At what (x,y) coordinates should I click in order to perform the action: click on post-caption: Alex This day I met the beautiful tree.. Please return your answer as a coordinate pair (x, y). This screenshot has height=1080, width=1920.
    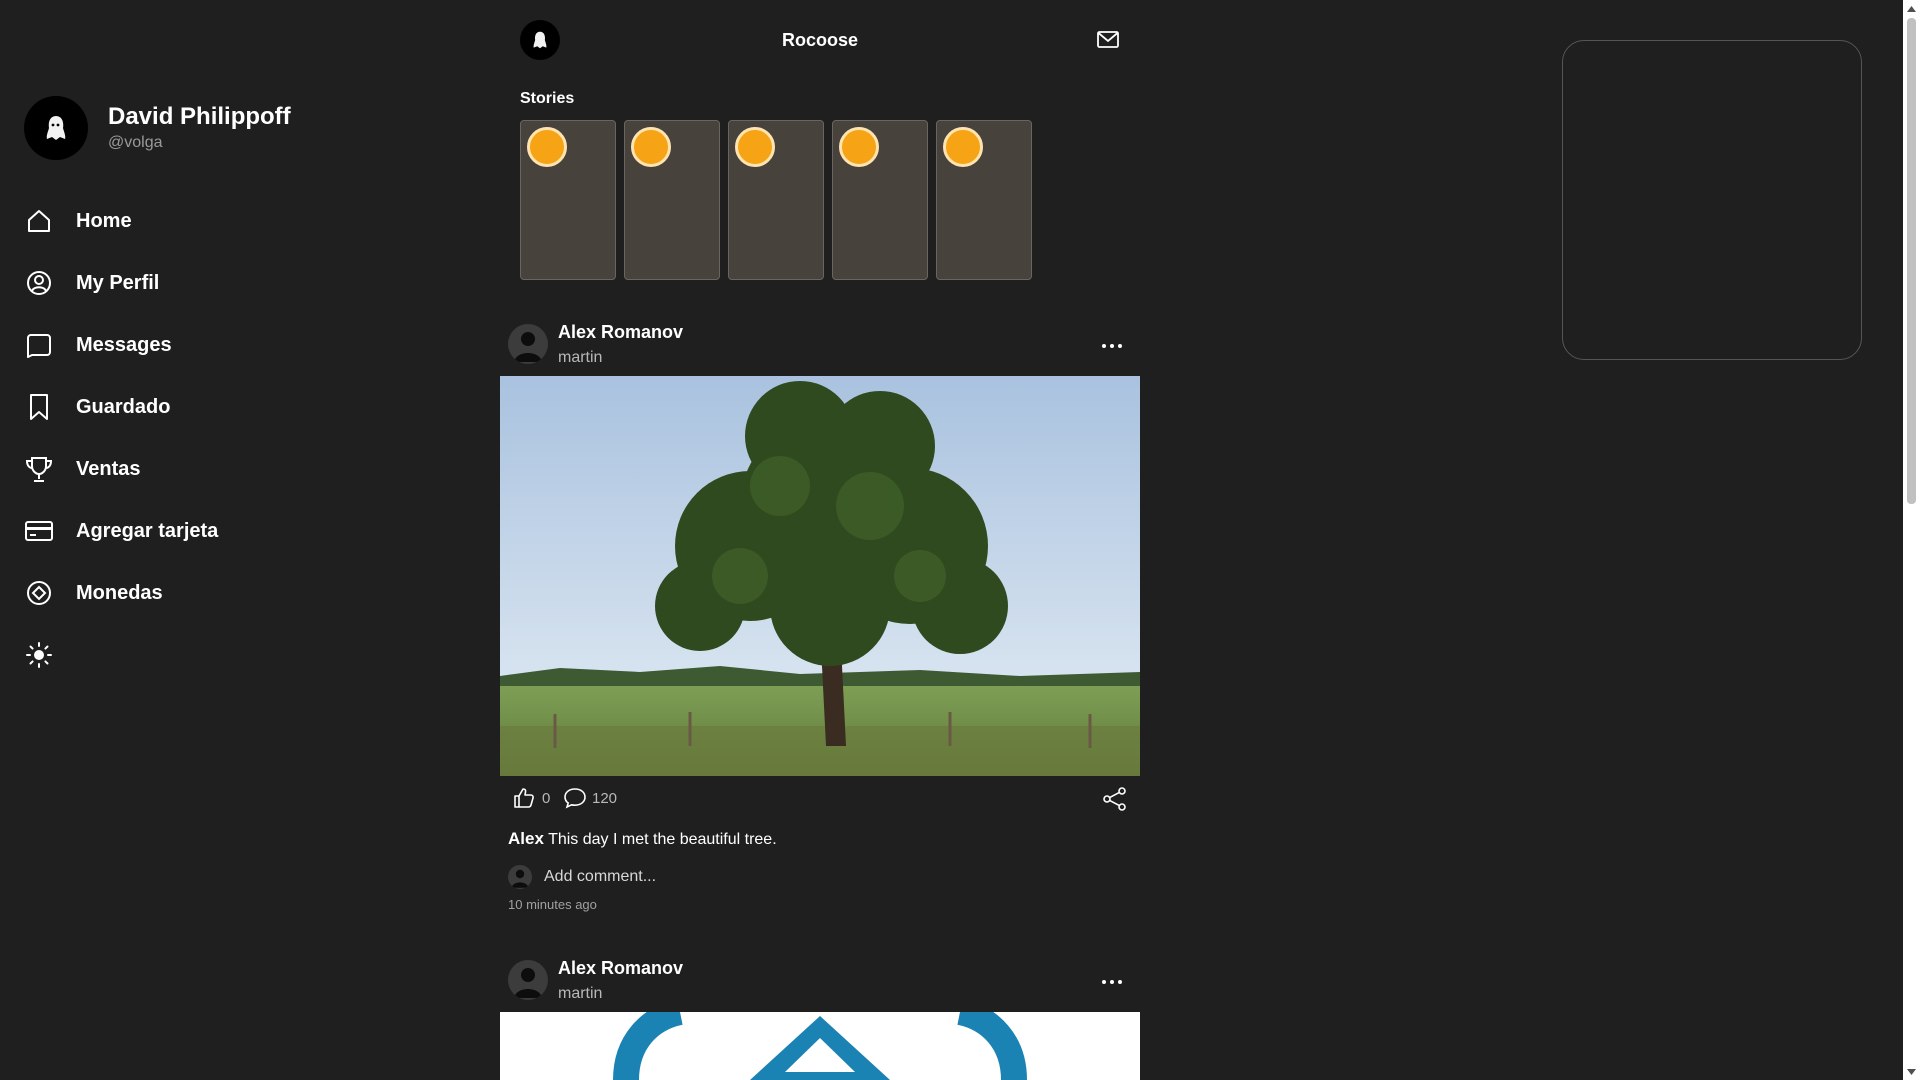
    Looking at the image, I should click on (824, 839).